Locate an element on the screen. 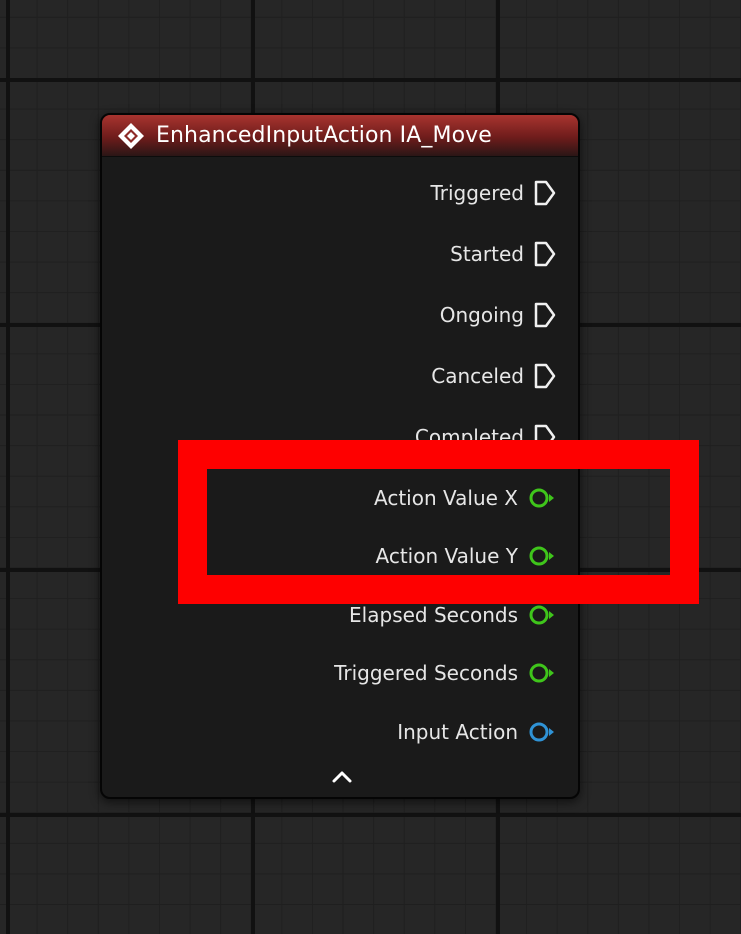 The image size is (741, 934). chevron-up-icon is located at coordinates (342, 776).